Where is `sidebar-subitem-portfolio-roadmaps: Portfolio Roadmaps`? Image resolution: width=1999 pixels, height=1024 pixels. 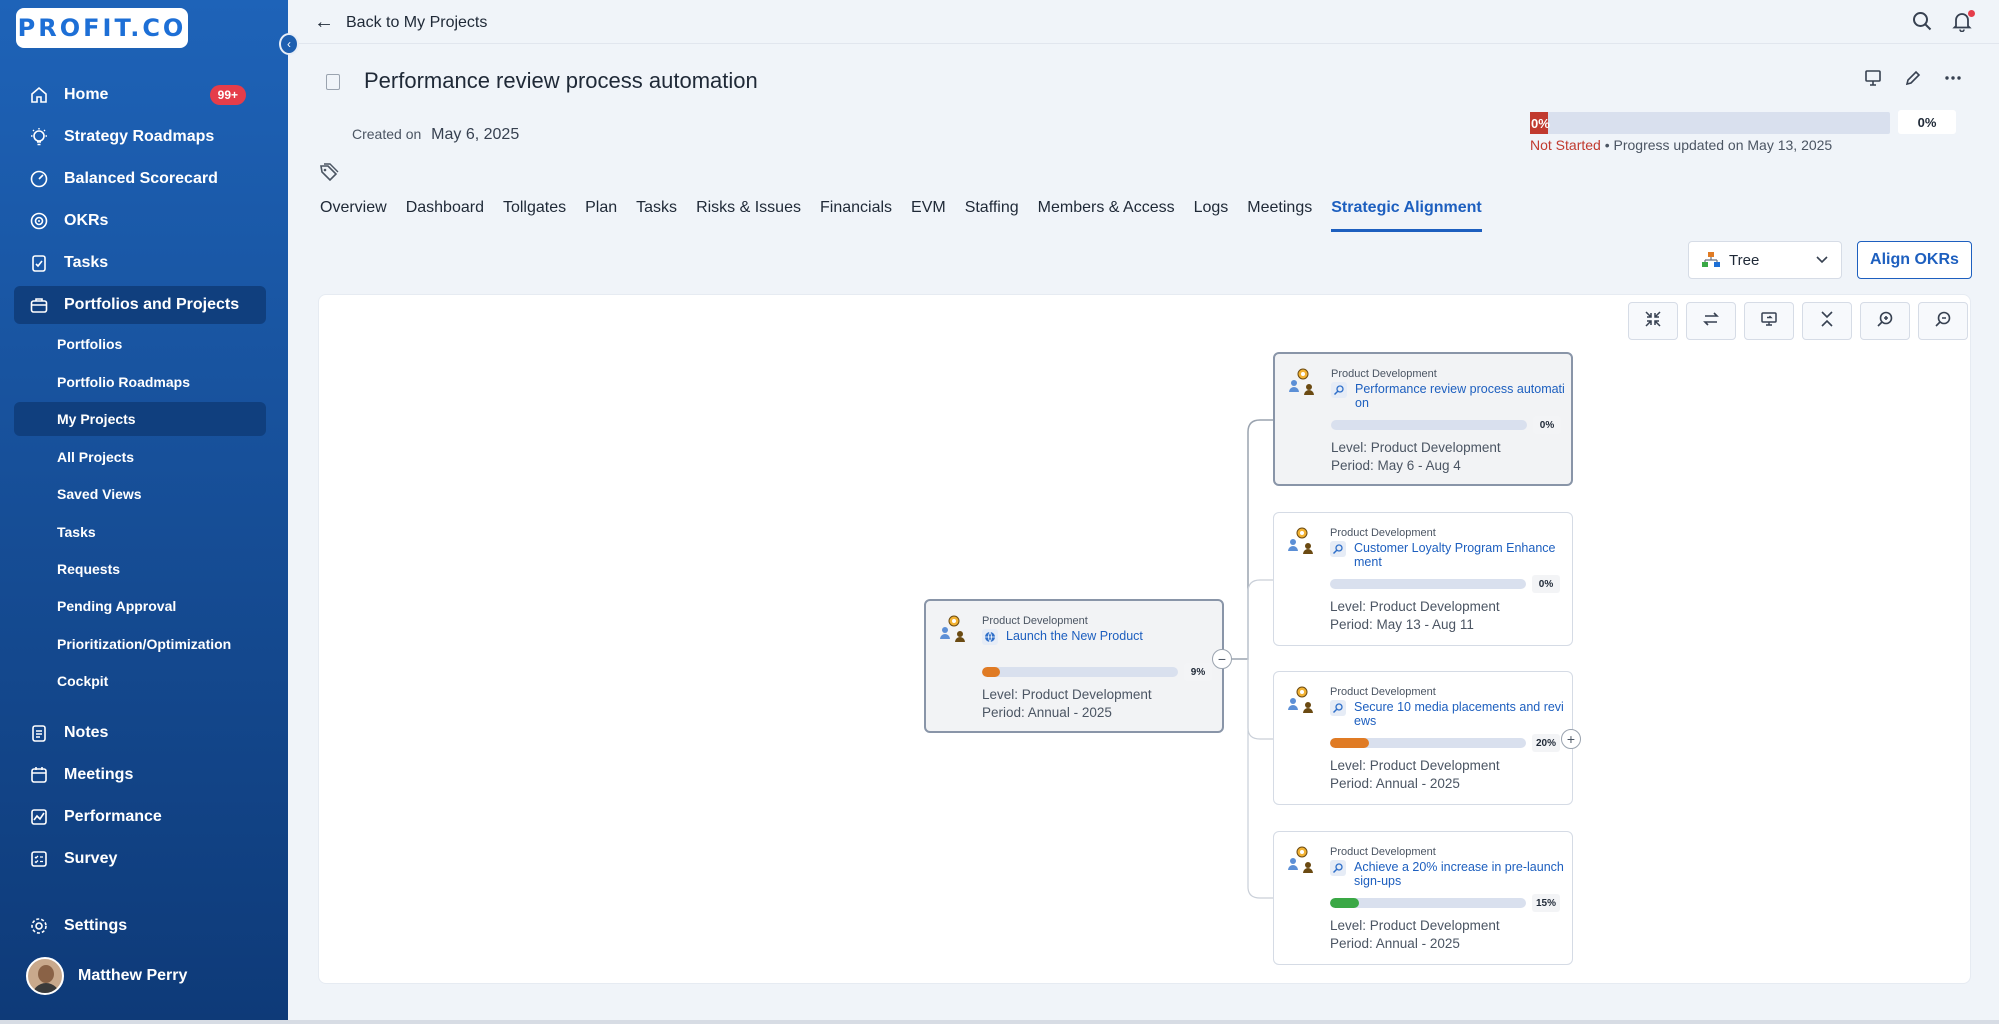 sidebar-subitem-portfolio-roadmaps: Portfolio Roadmaps is located at coordinates (140, 382).